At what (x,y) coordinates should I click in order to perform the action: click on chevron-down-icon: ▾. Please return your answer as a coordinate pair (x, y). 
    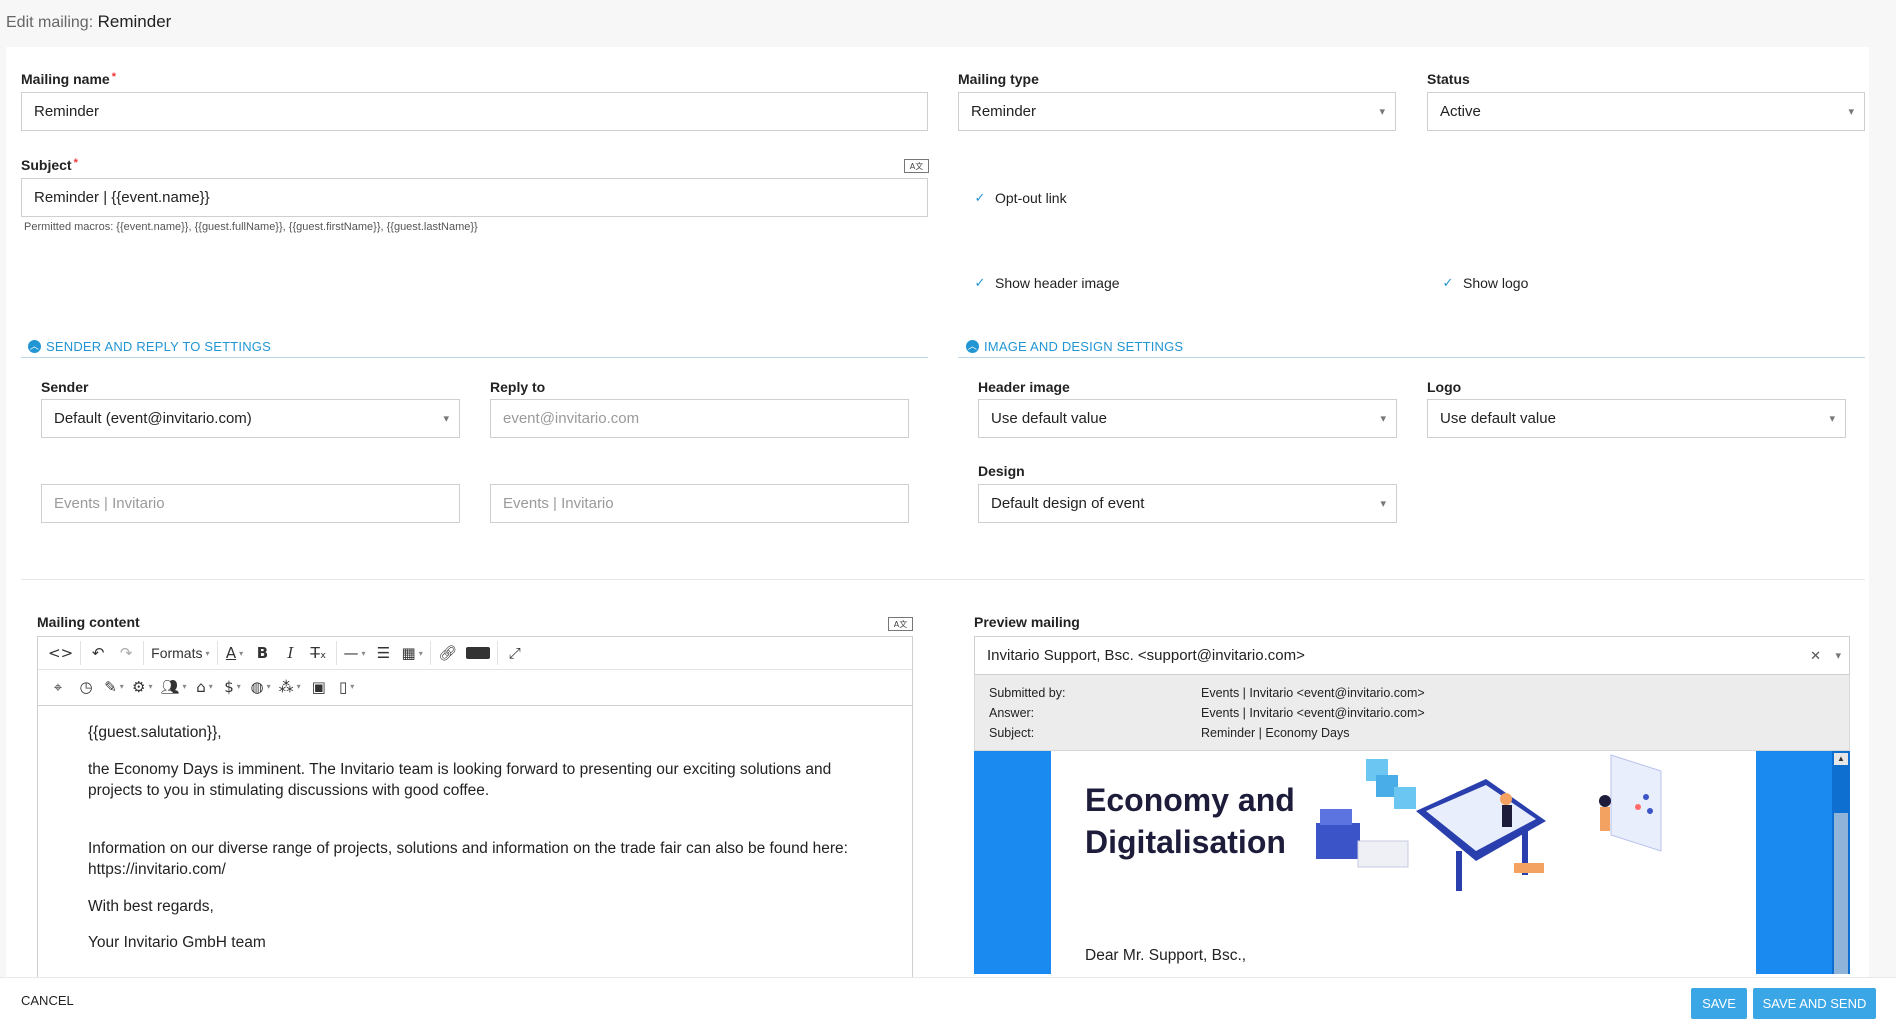
    Looking at the image, I should click on (1838, 655).